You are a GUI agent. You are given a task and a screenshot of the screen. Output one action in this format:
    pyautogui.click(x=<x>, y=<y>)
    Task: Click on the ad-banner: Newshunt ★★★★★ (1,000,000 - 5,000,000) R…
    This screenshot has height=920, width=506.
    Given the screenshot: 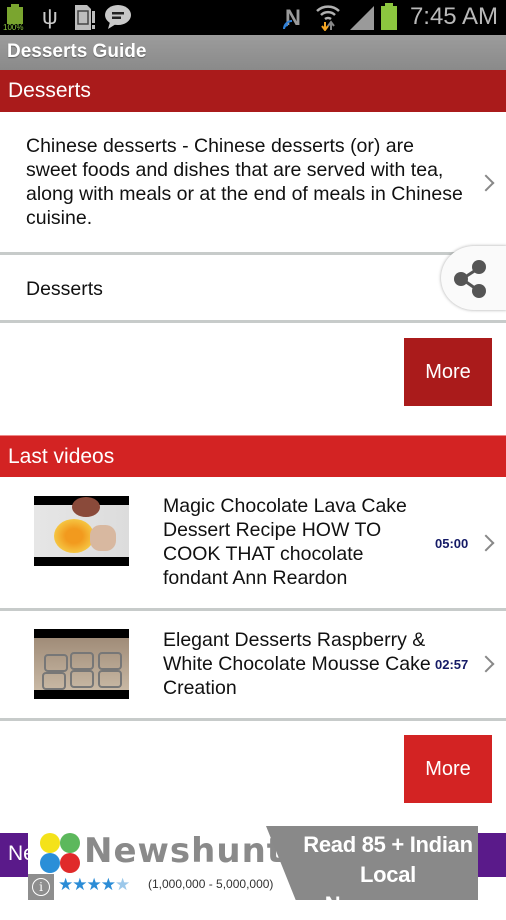 What is the action you would take?
    pyautogui.click(x=253, y=871)
    